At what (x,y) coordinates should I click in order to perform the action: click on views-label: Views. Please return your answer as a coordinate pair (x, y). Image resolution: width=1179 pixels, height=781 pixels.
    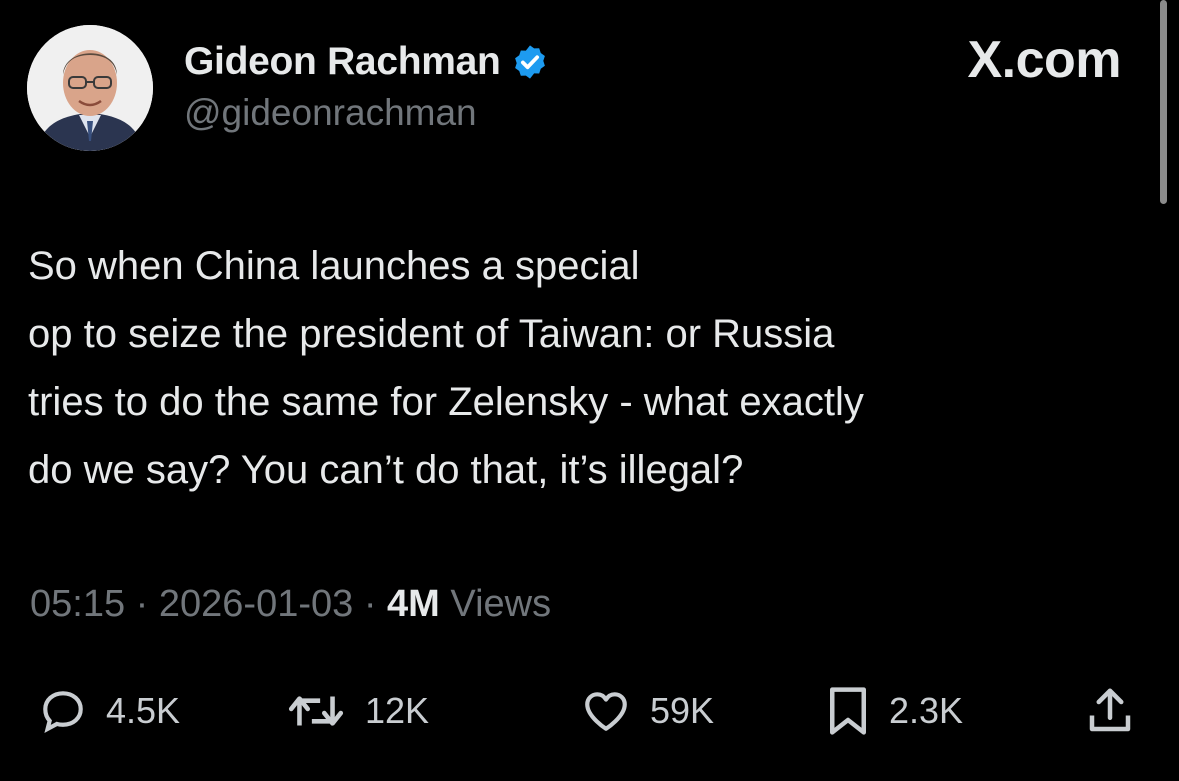
    Looking at the image, I should click on (500, 604).